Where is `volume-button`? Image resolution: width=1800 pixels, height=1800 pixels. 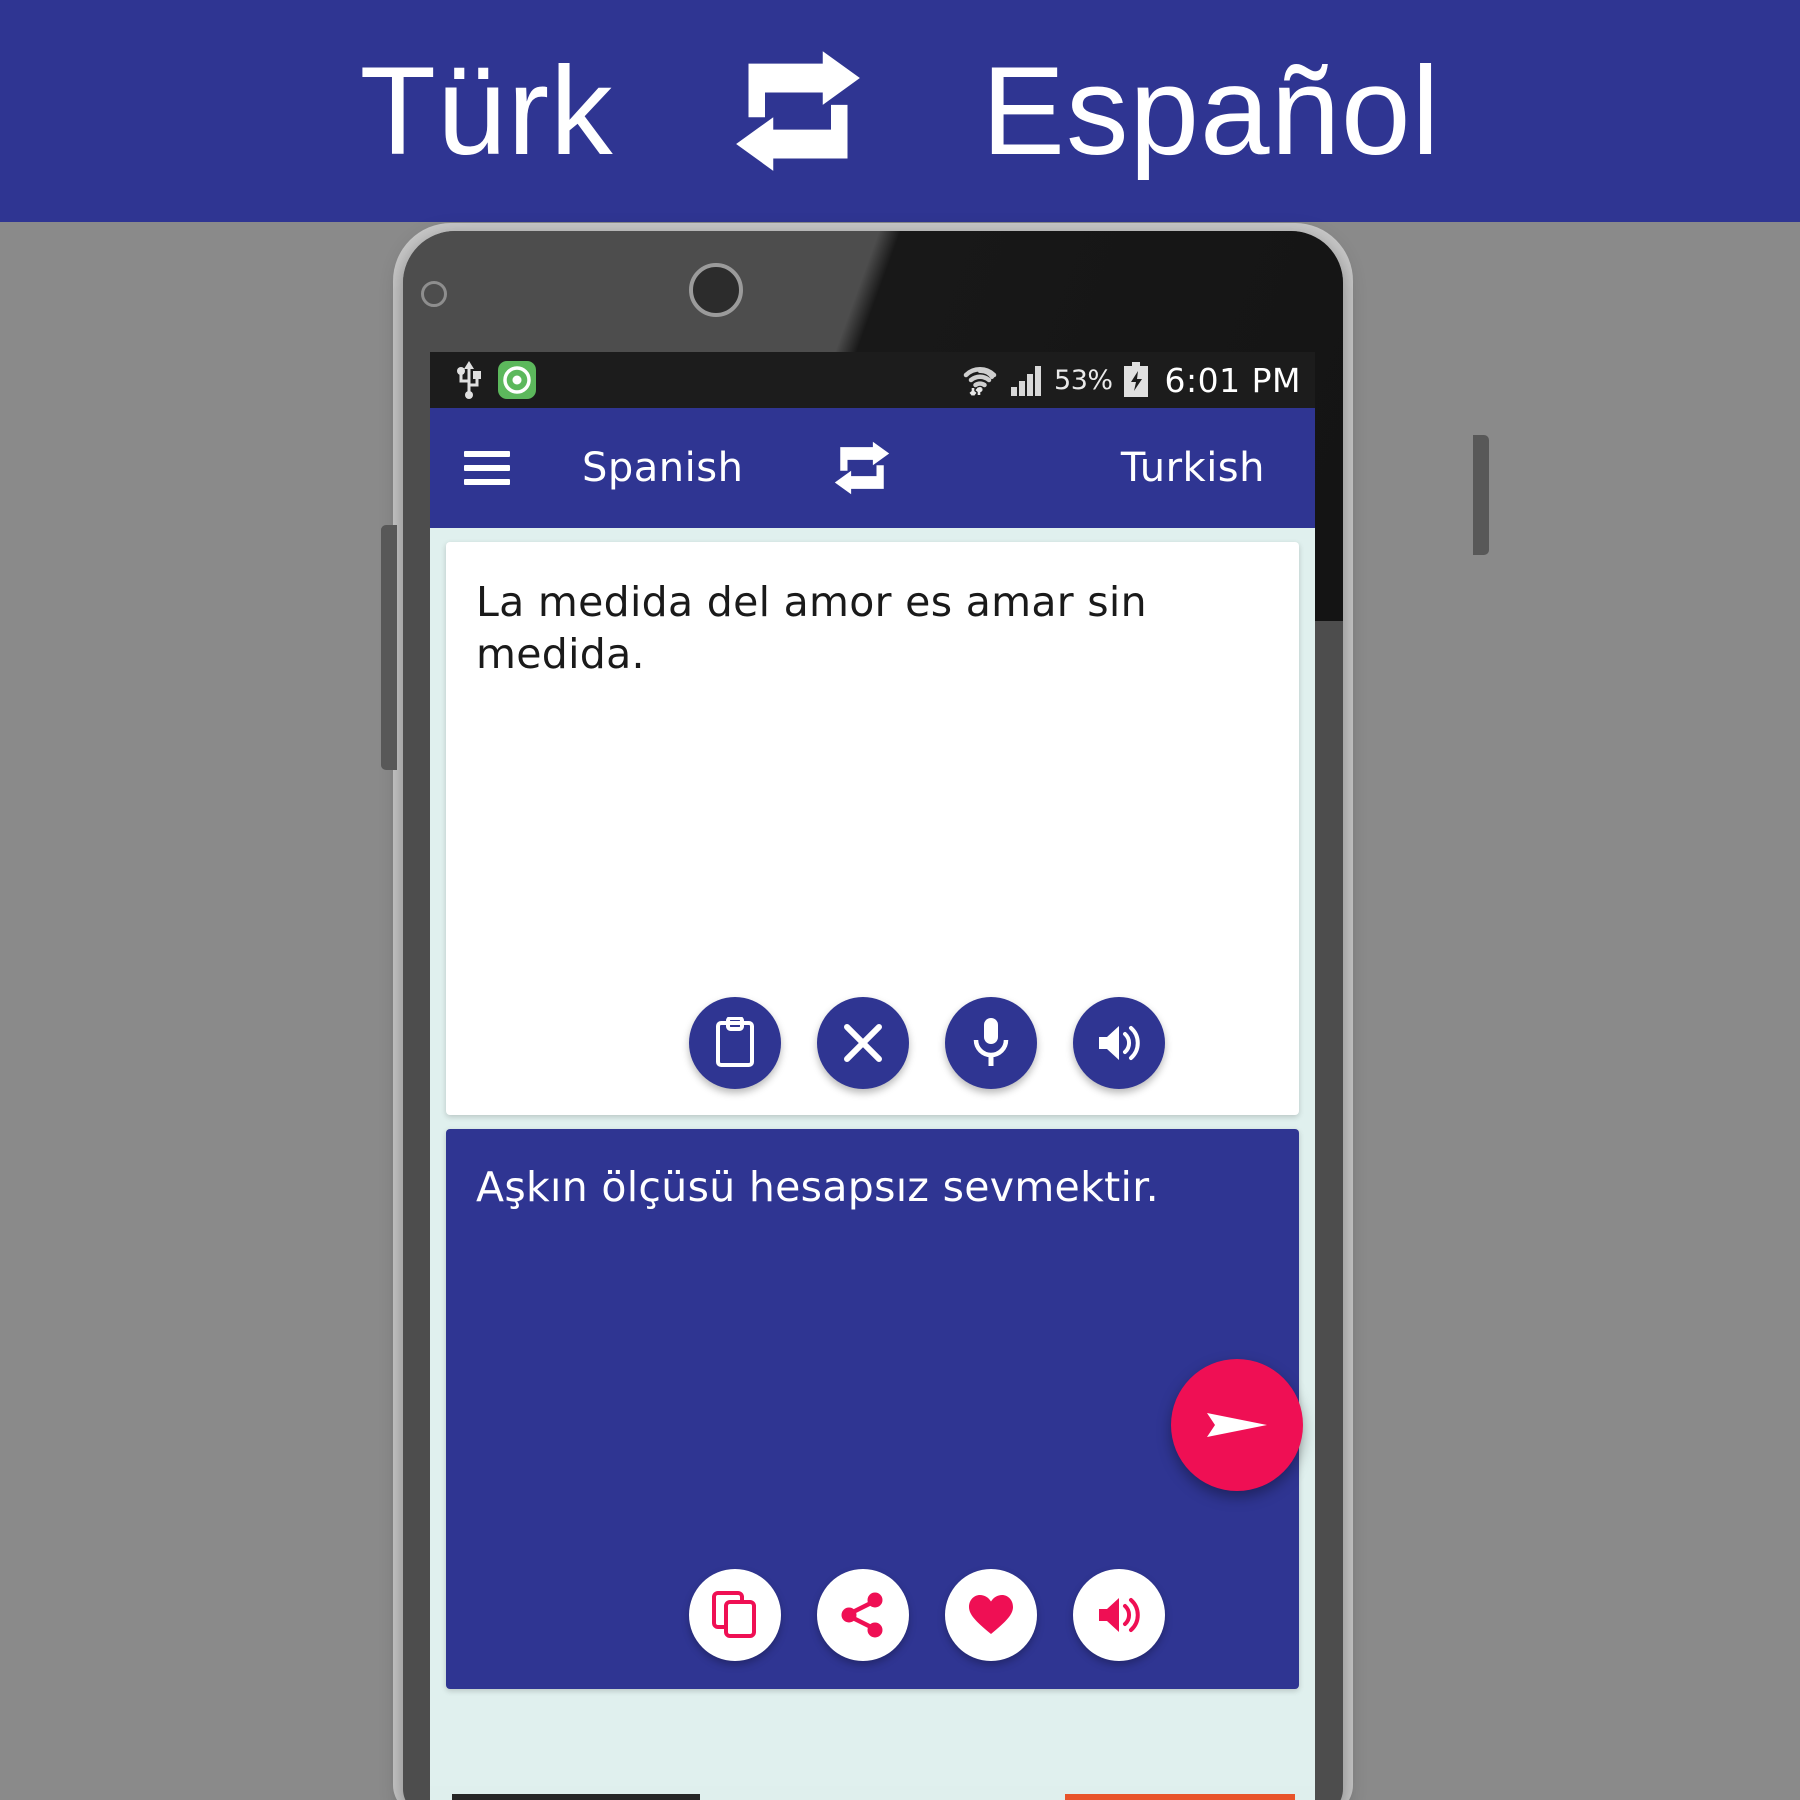
volume-button is located at coordinates (389, 647).